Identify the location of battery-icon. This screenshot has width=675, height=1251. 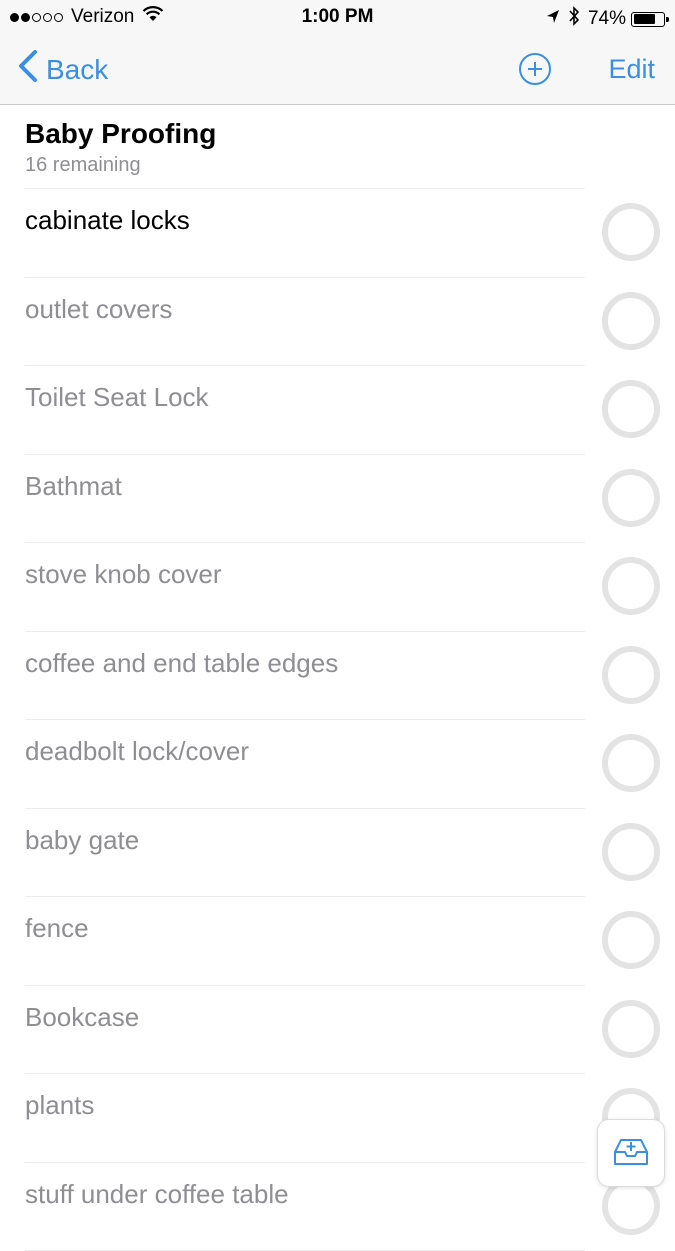
(648, 19).